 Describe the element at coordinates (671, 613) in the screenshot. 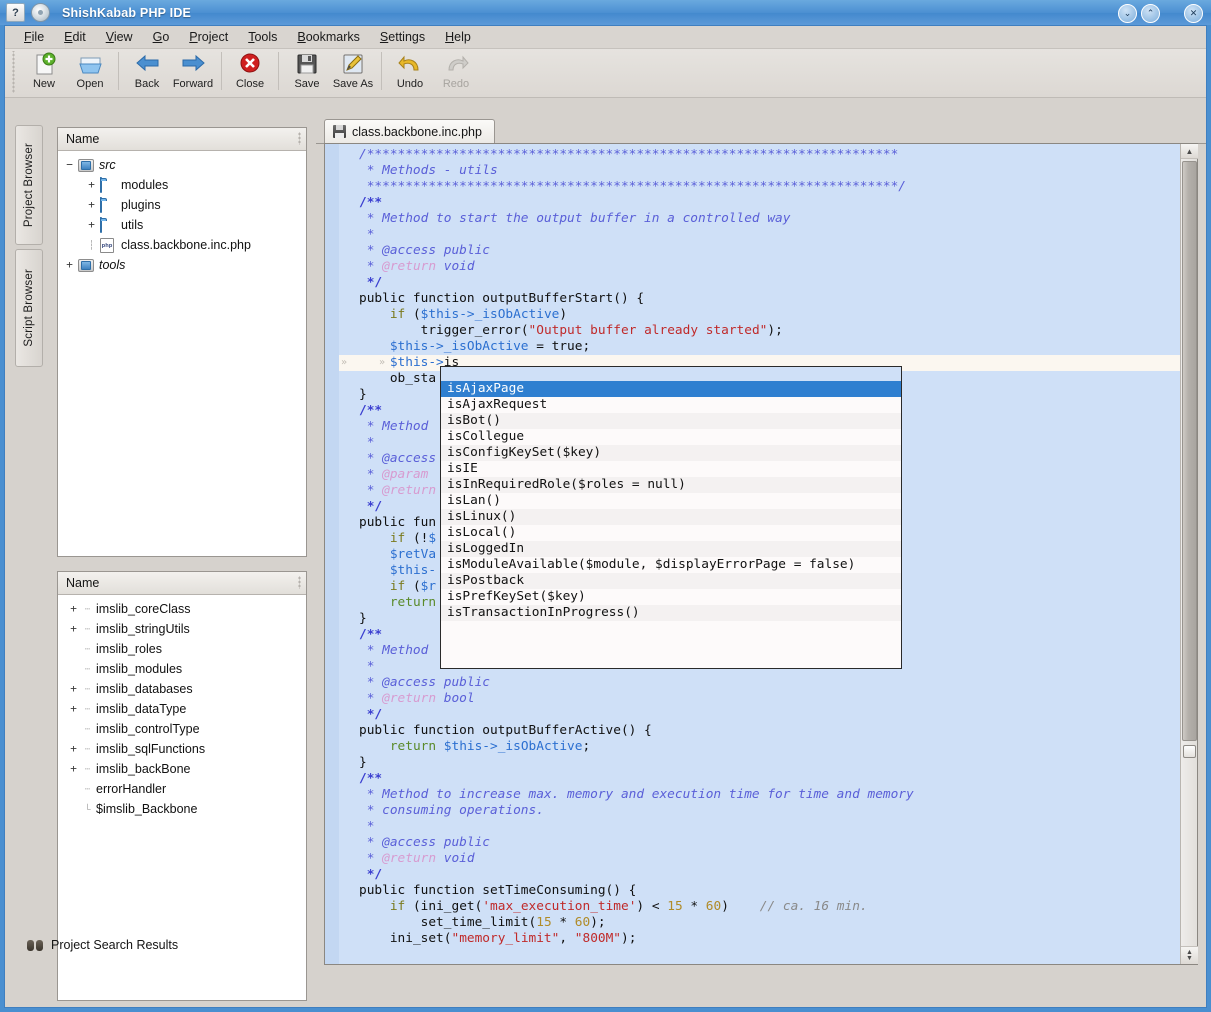

I see `autocomplete-item: isTransactionInProgress()` at that location.